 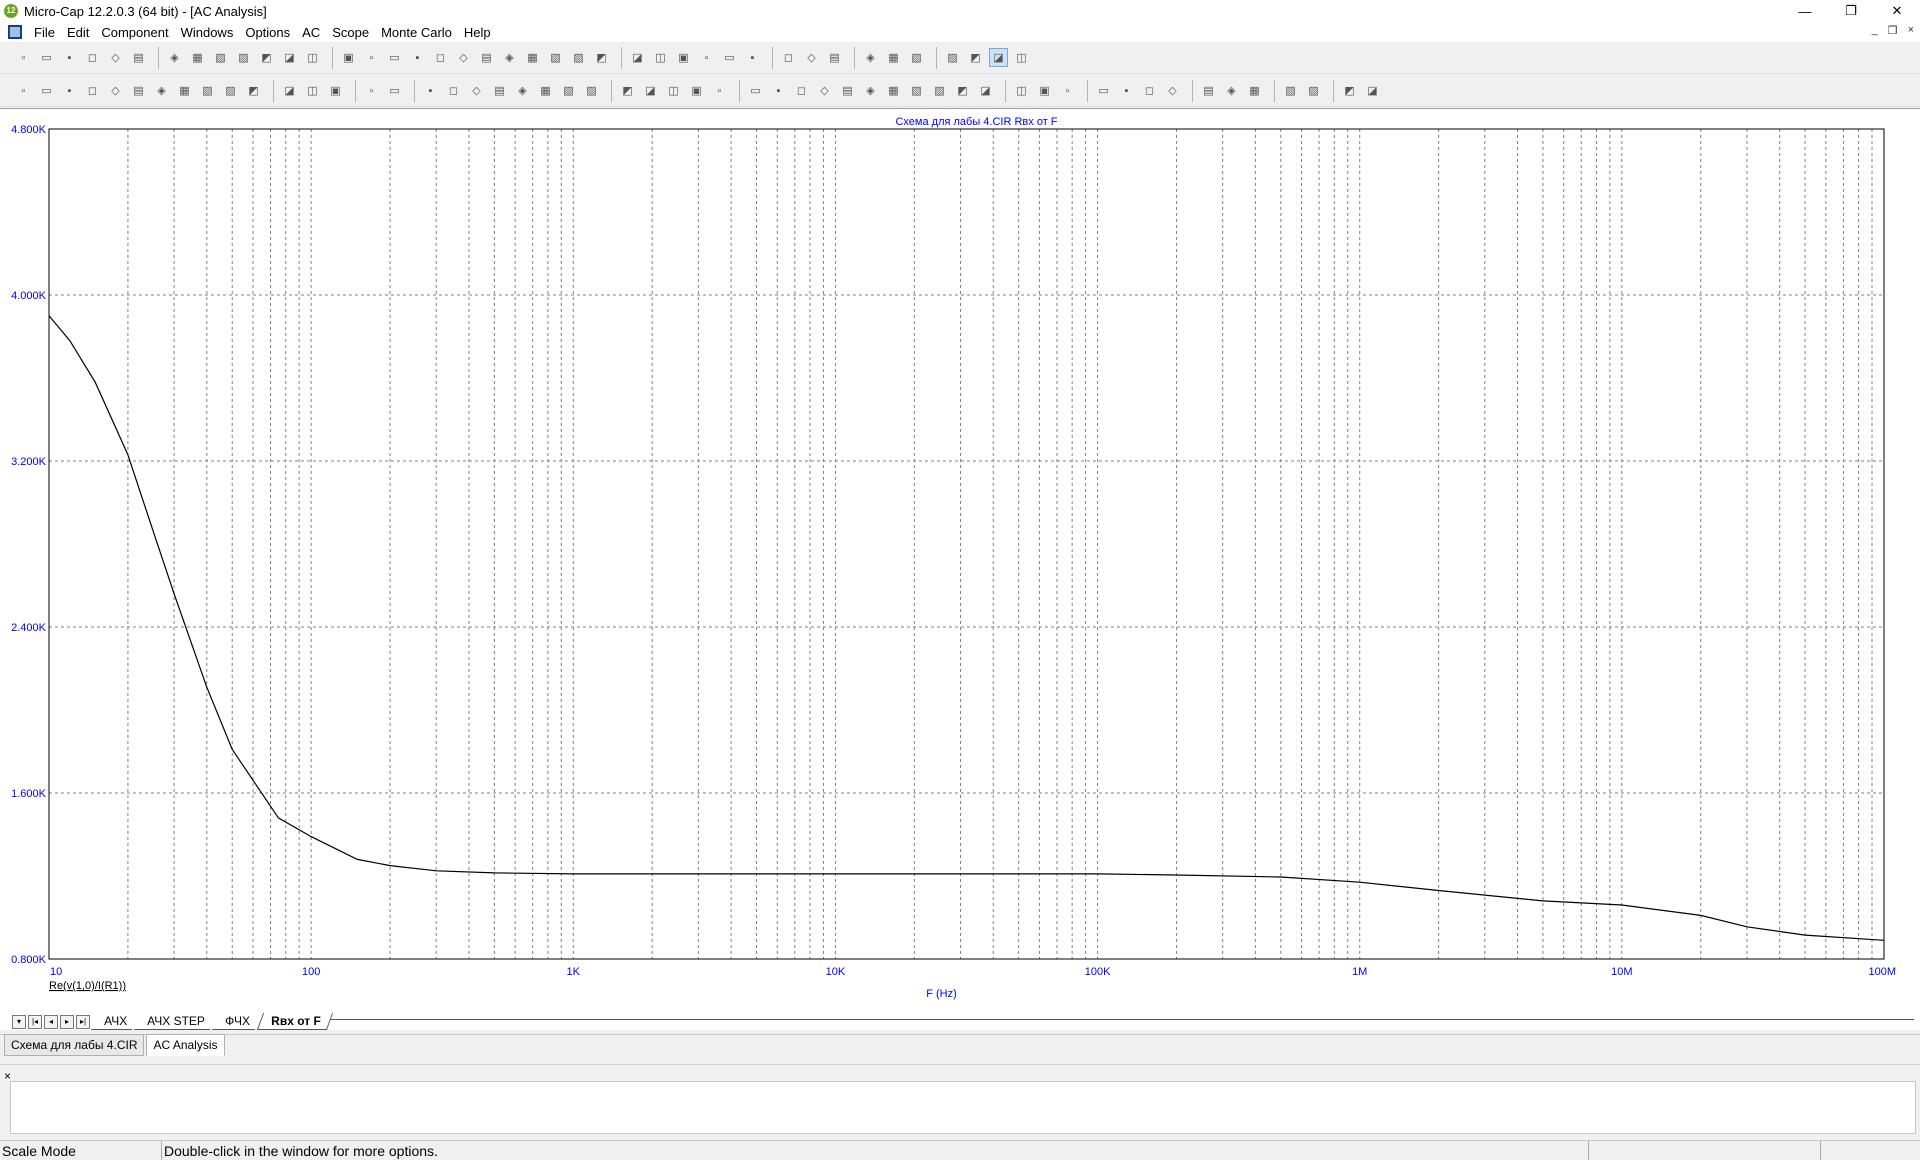 I want to click on pointer-icon: ▫, so click(x=23, y=90).